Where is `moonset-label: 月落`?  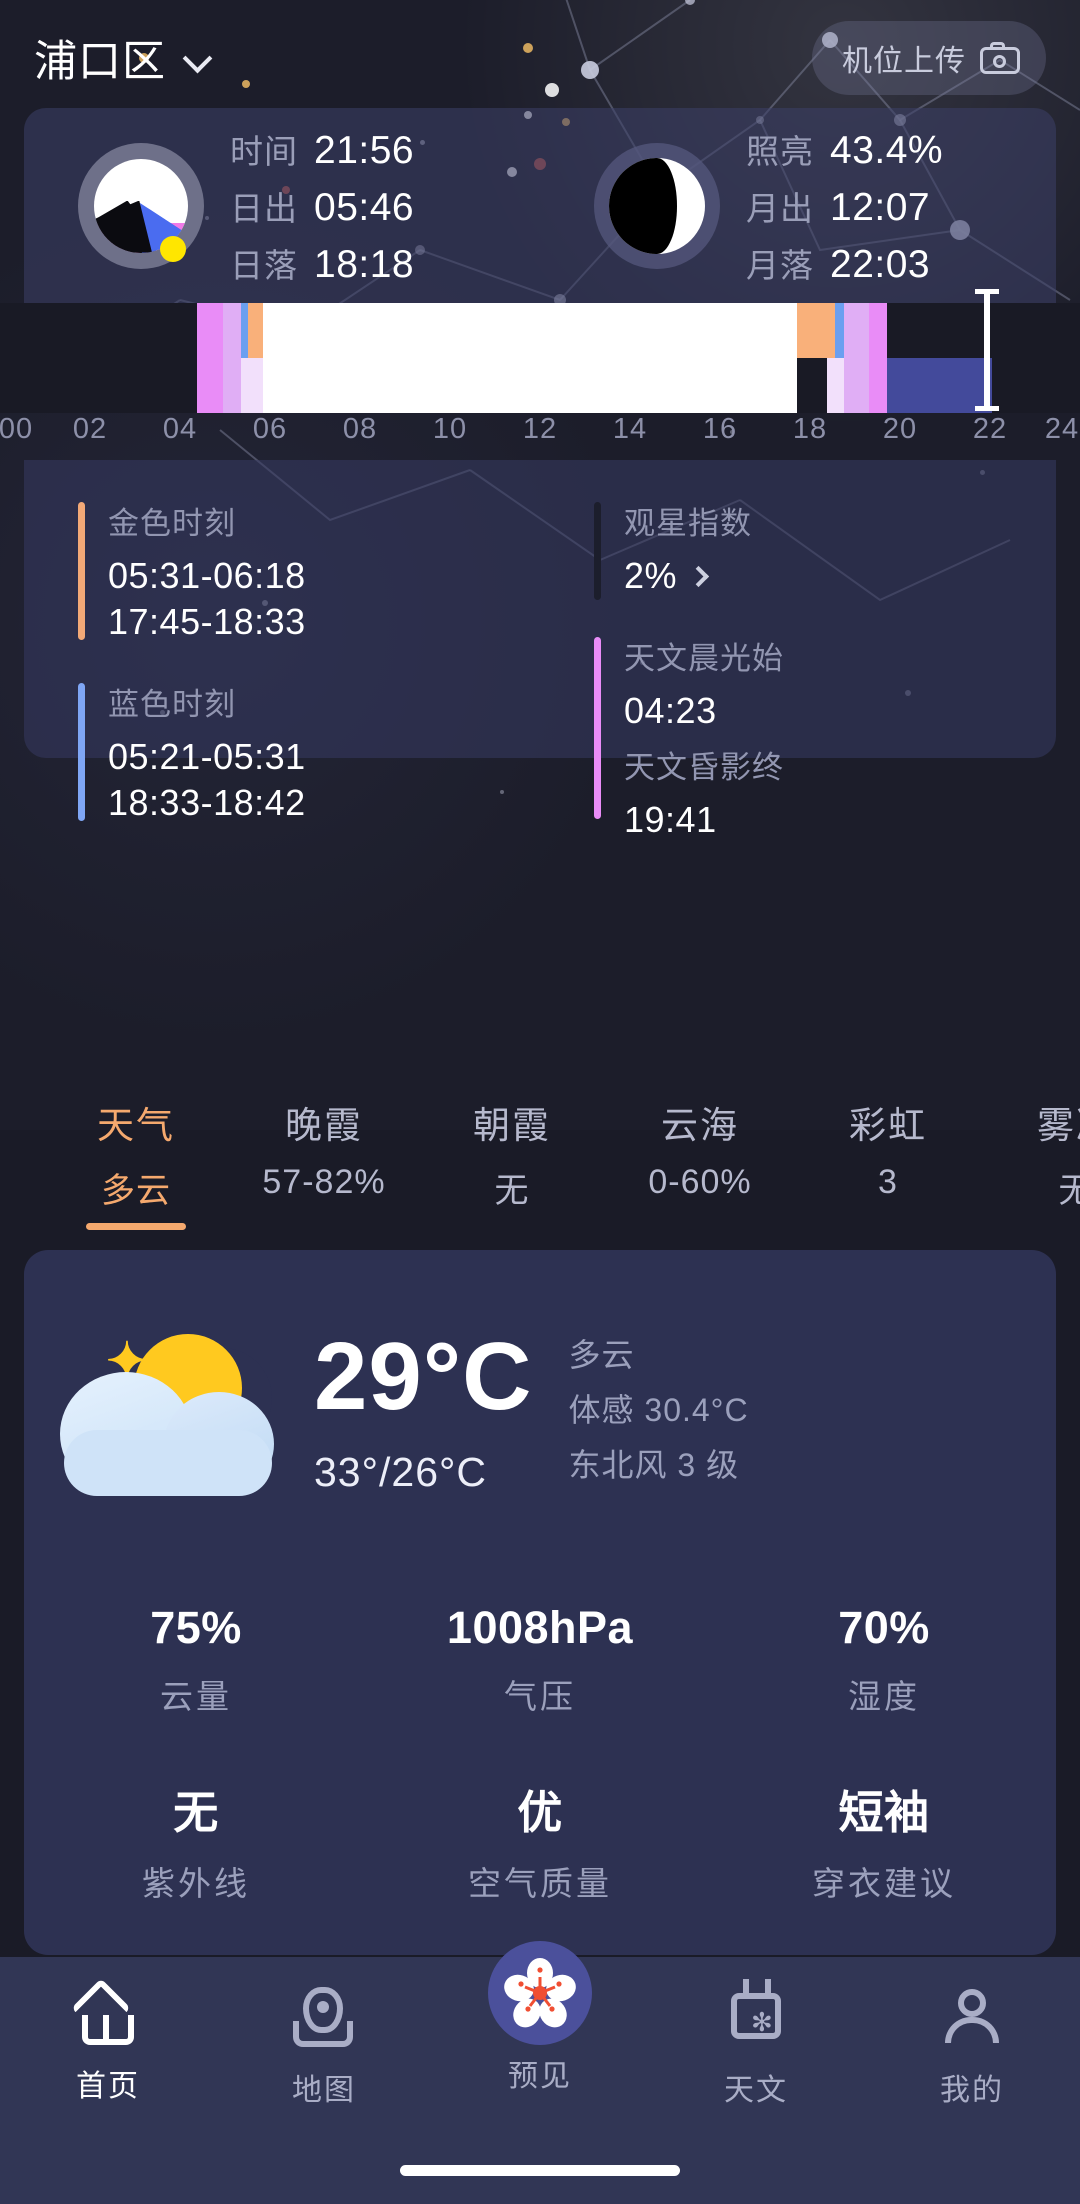
moonset-label: 月落 is located at coordinates (780, 265).